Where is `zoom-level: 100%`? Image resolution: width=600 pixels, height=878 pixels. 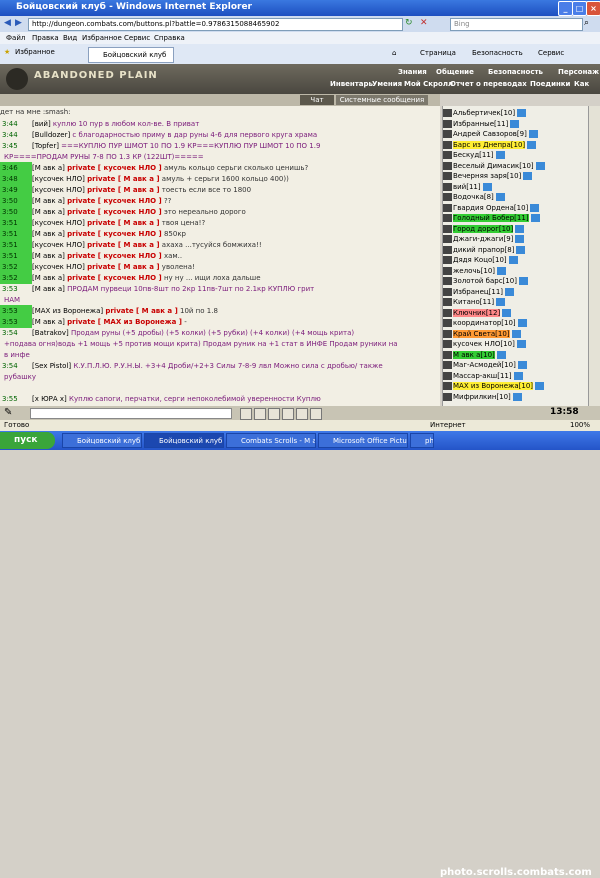
zoom-level: 100% is located at coordinates (580, 425).